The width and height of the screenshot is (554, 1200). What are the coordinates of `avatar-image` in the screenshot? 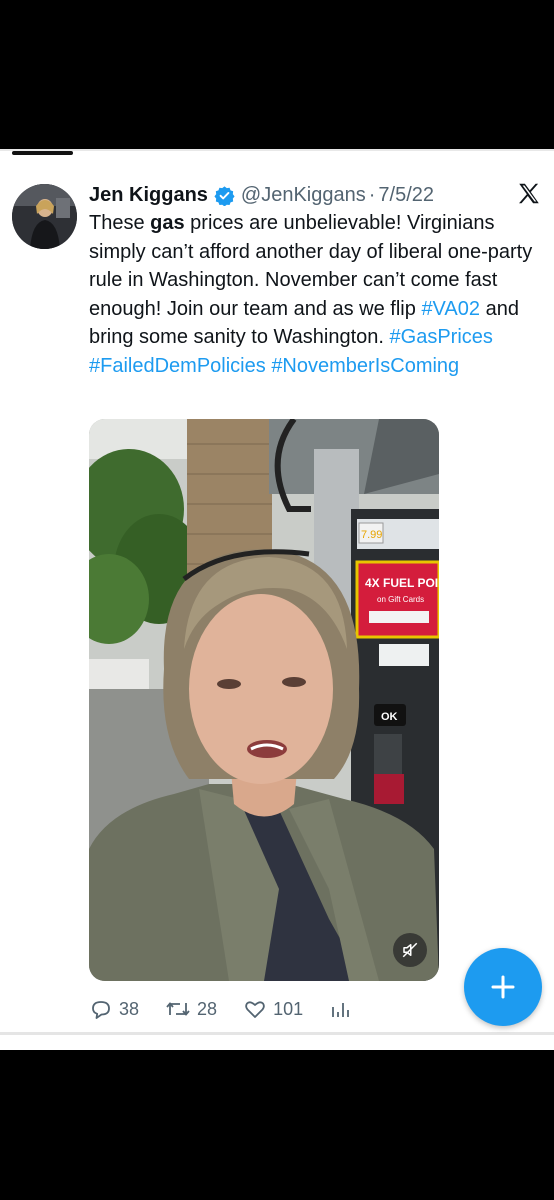 It's located at (44, 216).